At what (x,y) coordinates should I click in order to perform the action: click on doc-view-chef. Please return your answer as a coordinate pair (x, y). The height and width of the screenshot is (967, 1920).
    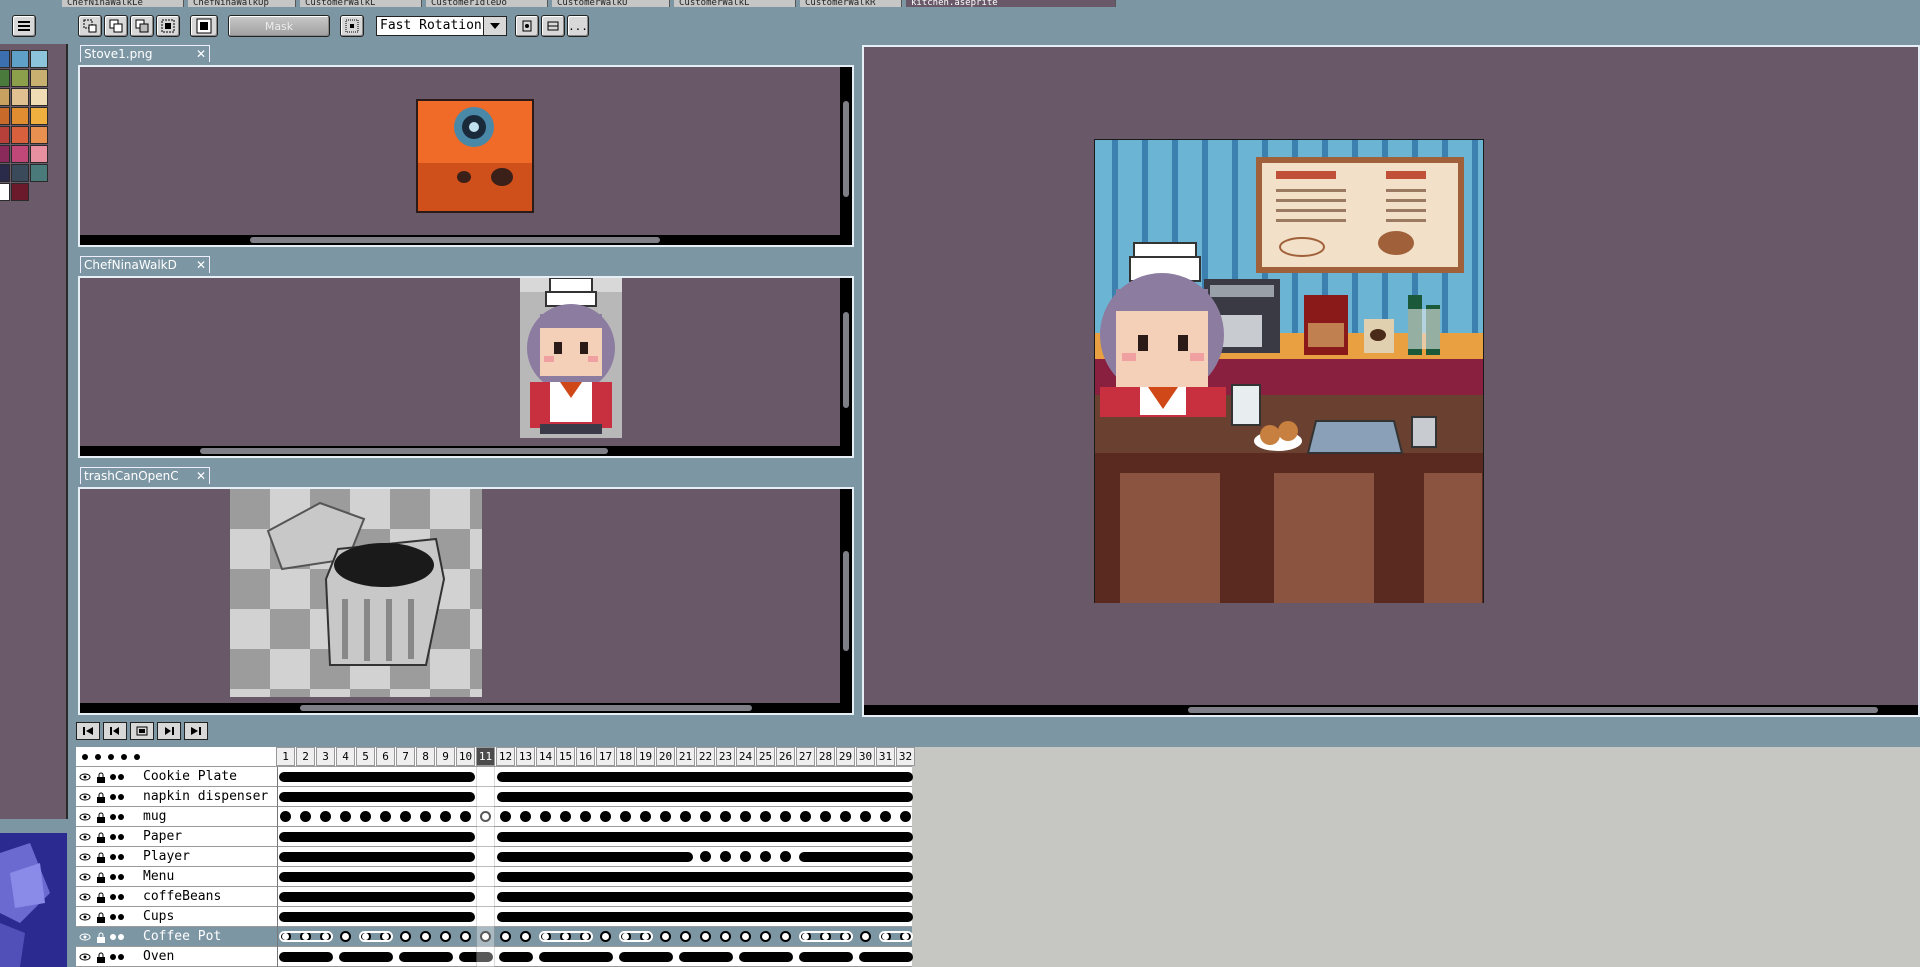
    Looking at the image, I should click on (466, 367).